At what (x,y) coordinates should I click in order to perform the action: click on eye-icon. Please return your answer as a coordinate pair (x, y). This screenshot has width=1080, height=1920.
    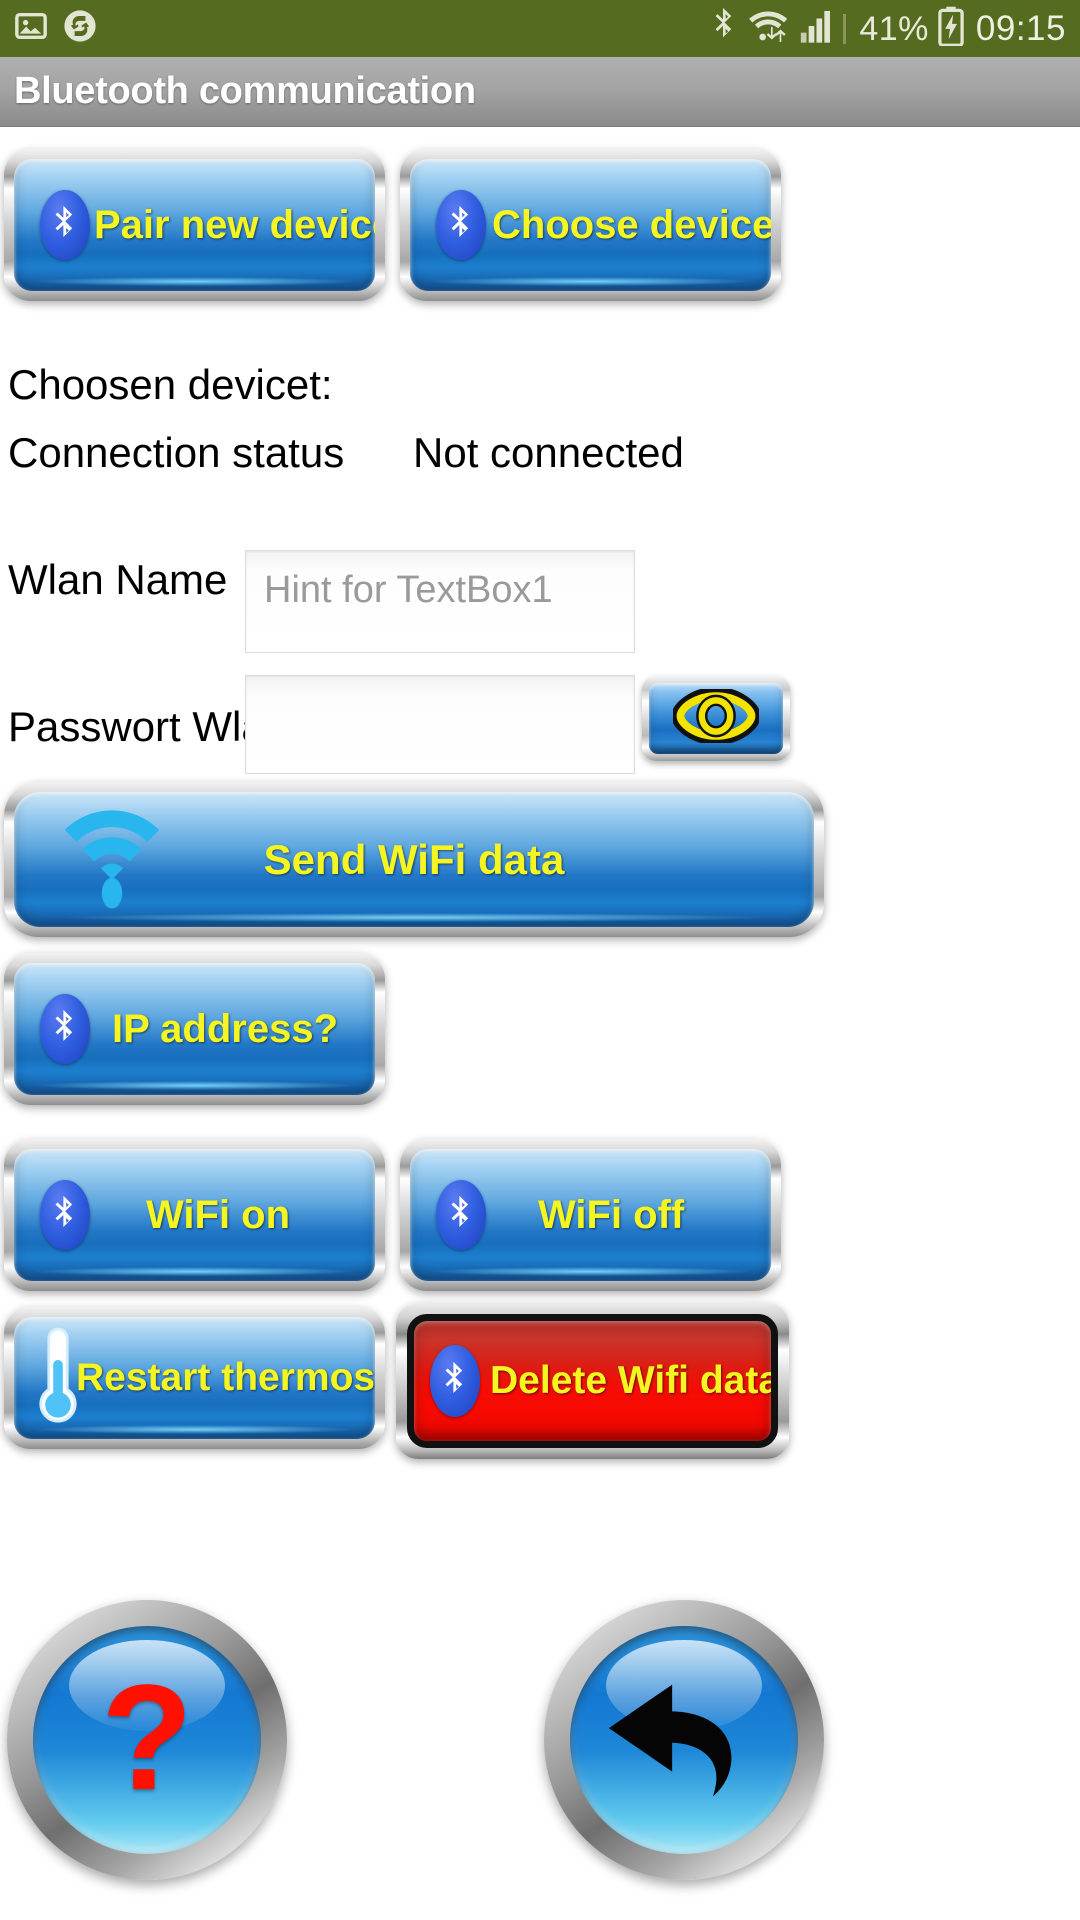
    Looking at the image, I should click on (716, 717).